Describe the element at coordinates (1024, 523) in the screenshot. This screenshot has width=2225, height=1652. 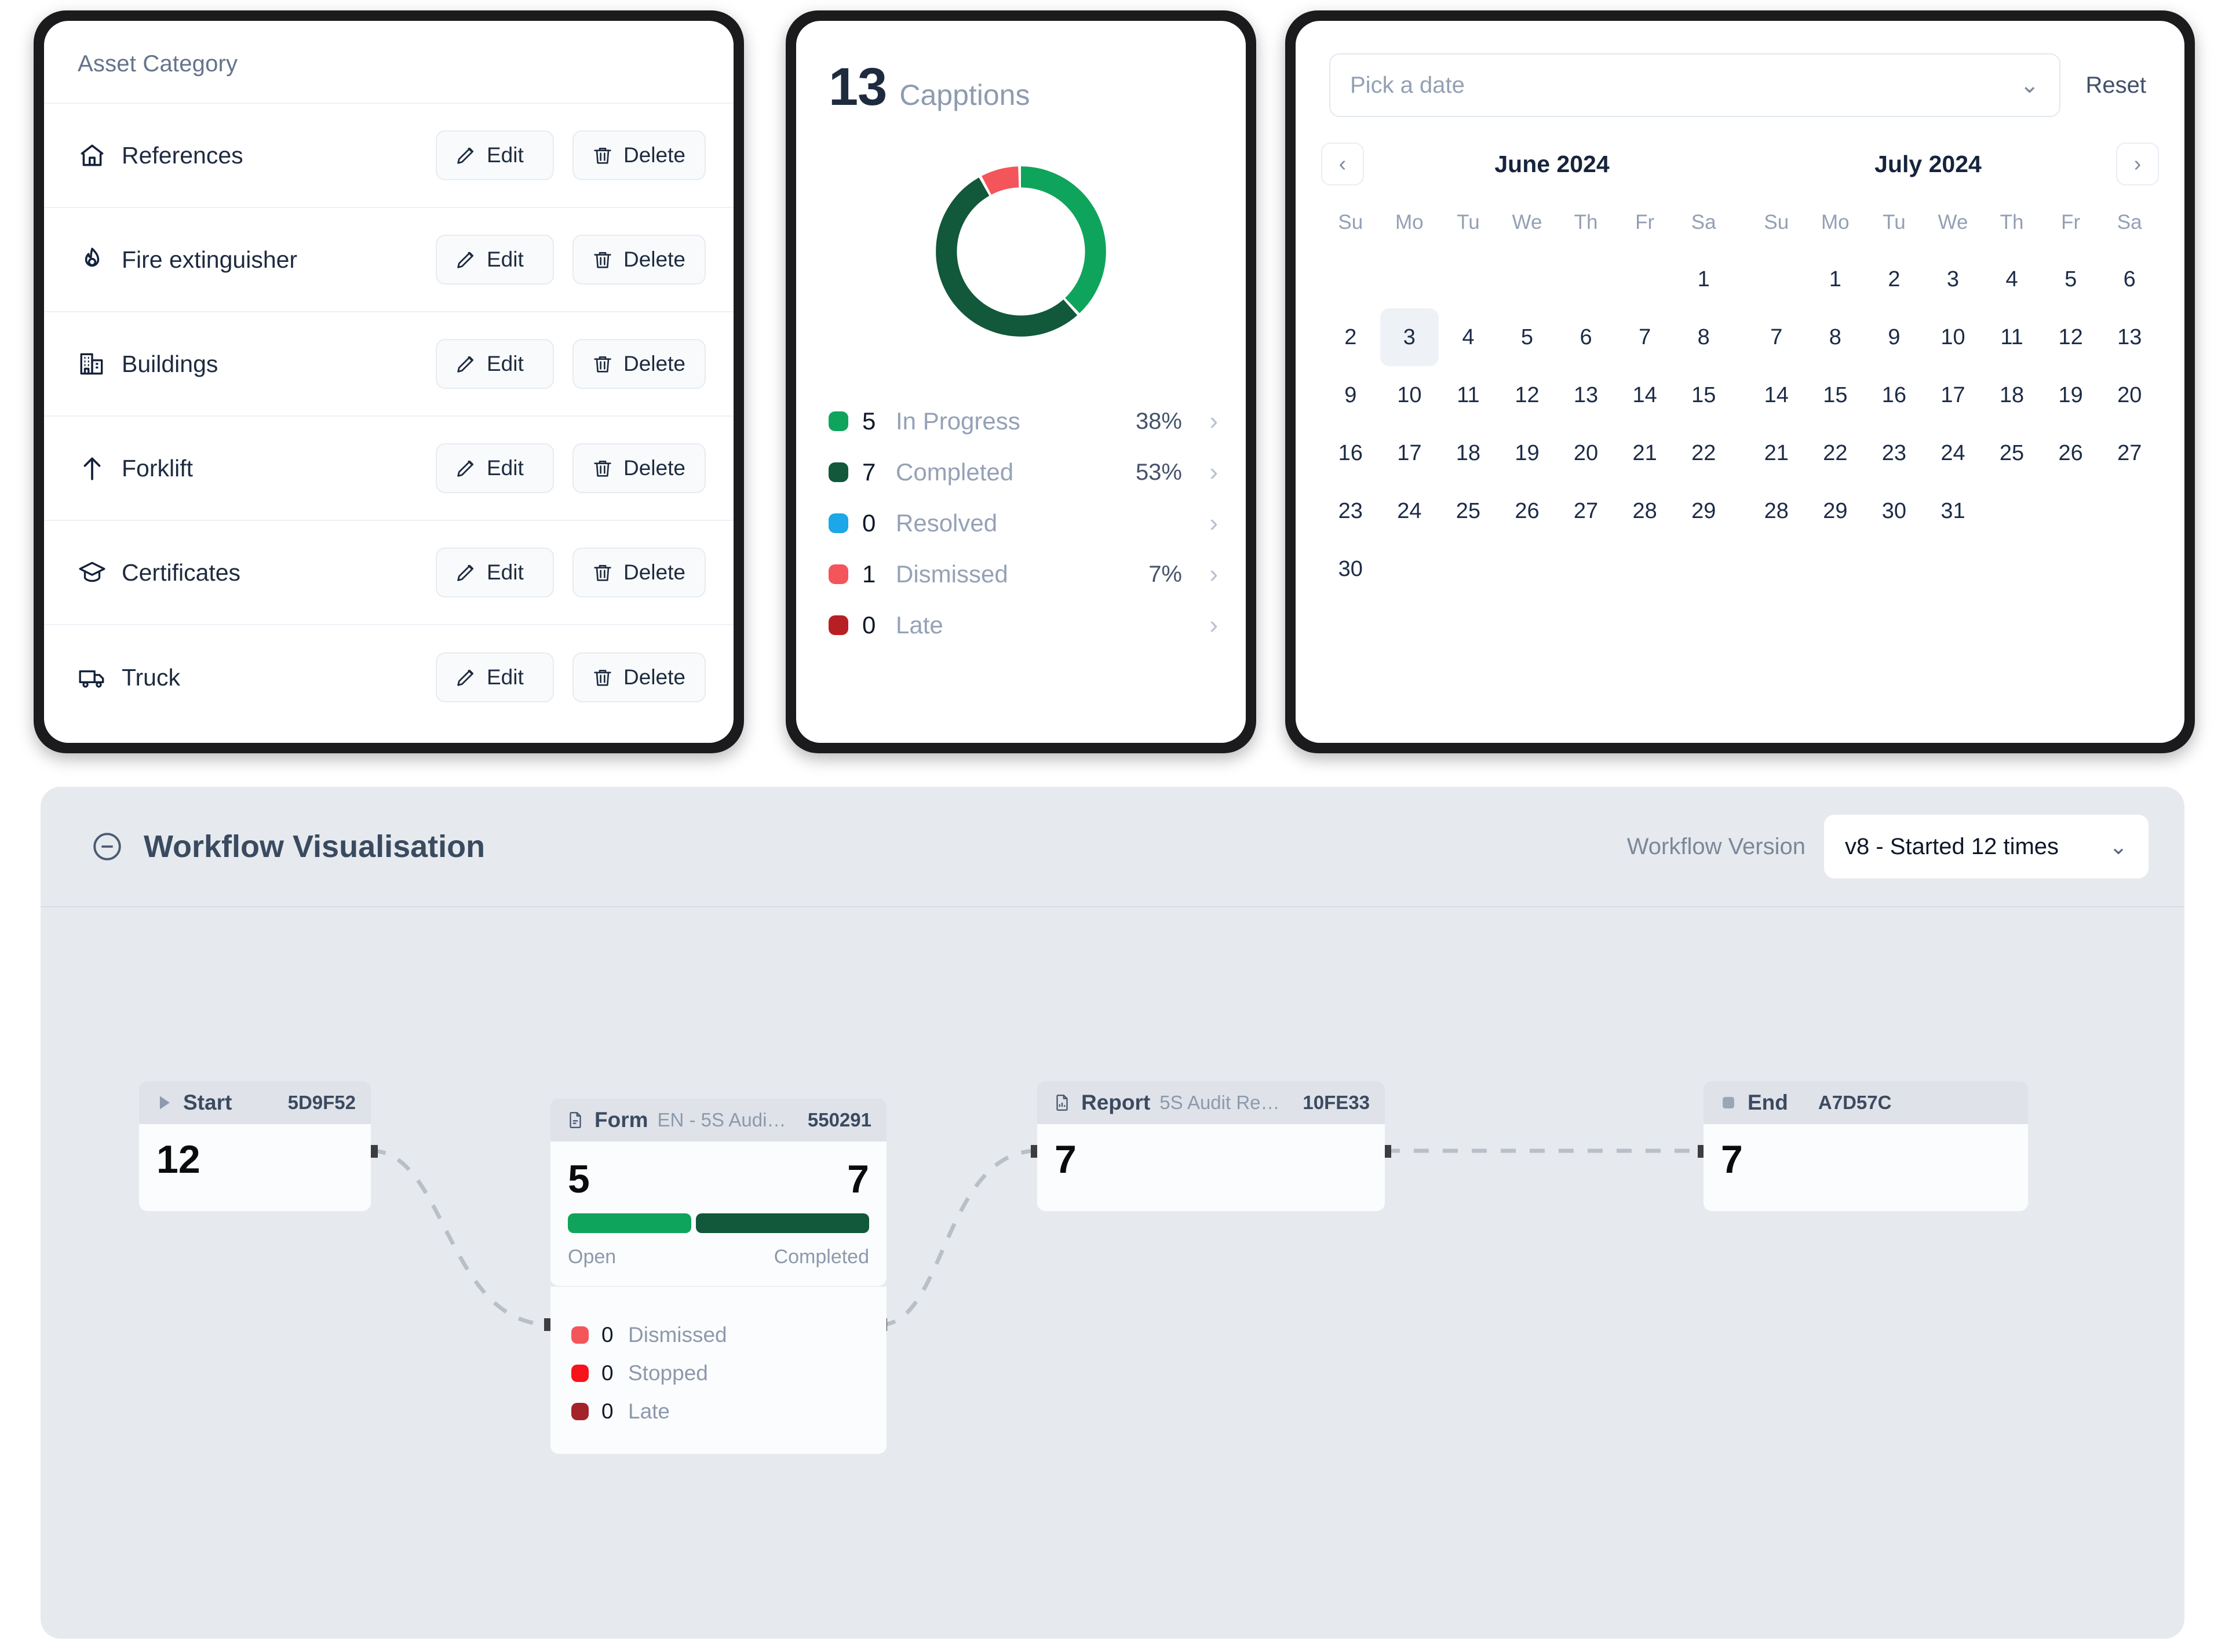
I see `legend-row: 0 Resolved ›` at that location.